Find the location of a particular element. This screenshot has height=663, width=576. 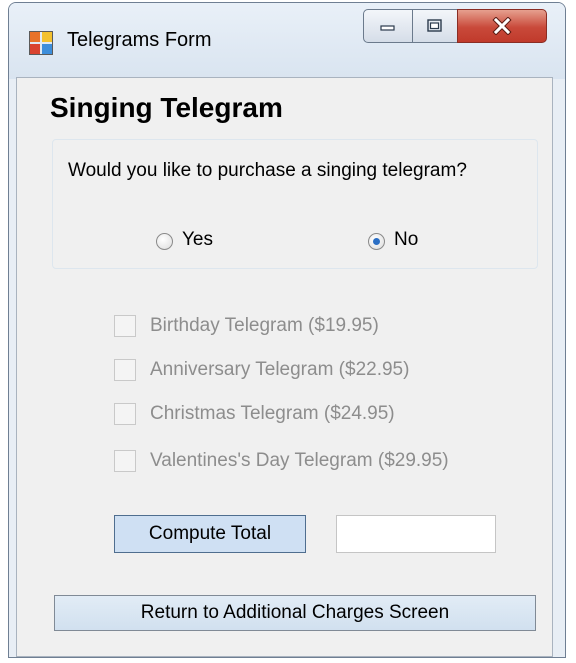

page-title: Singing Telegram is located at coordinates (166, 107).